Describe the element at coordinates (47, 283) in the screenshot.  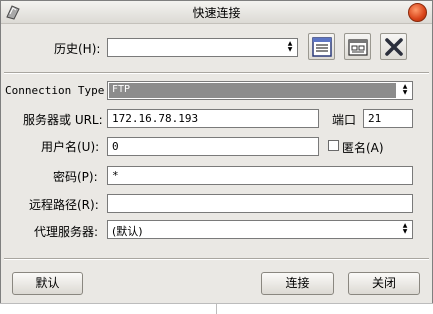
I see `default-button: 默认` at that location.